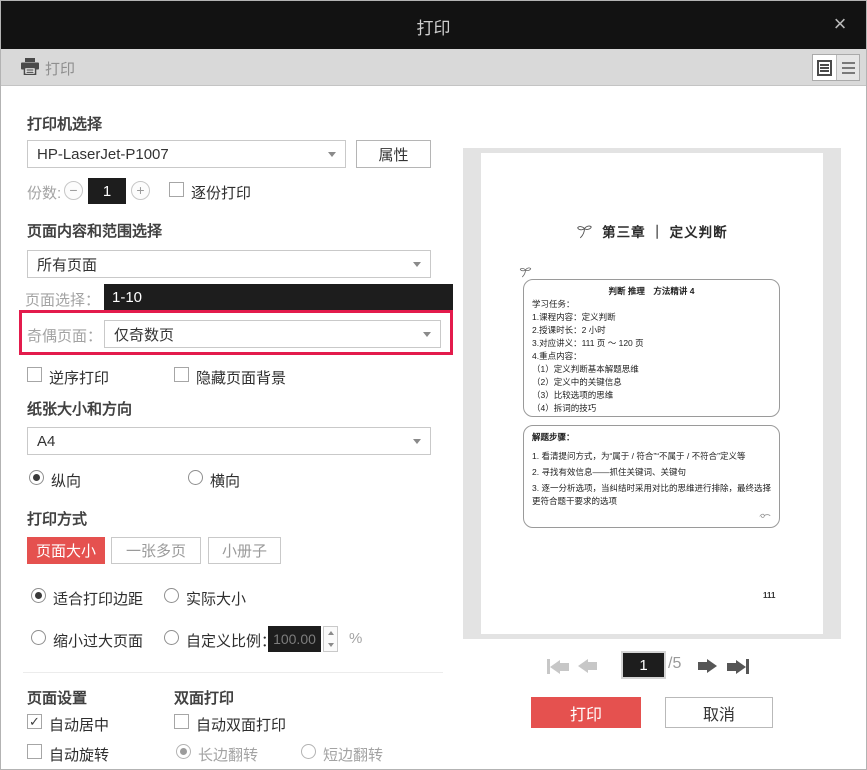 This screenshot has width=867, height=770. What do you see at coordinates (585, 232) in the screenshot?
I see `sprout-icon` at bounding box center [585, 232].